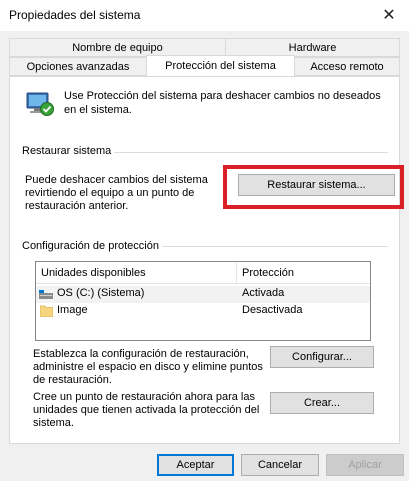  What do you see at coordinates (272, 310) in the screenshot?
I see `drive-status: Desactivada` at bounding box center [272, 310].